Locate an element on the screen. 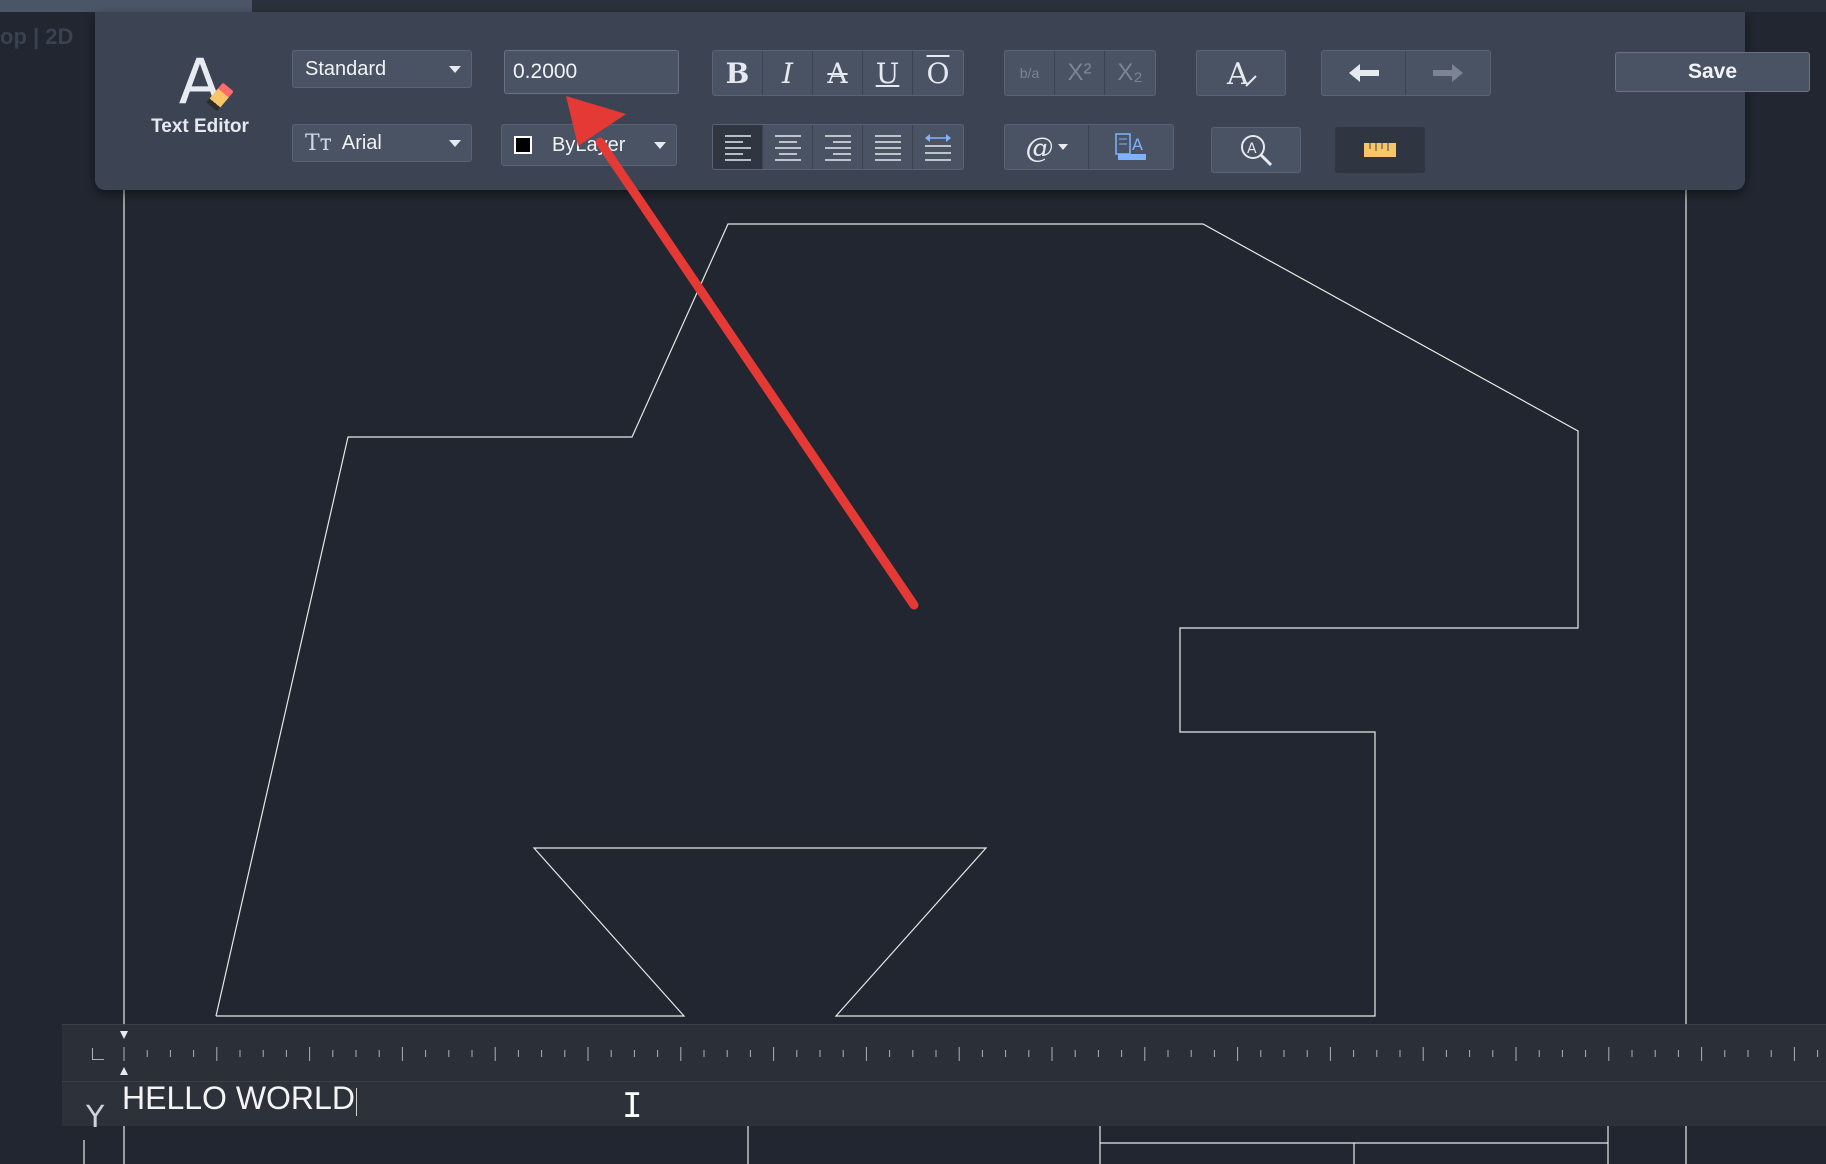 This screenshot has width=1826, height=1164. undo-icon is located at coordinates (1363, 73).